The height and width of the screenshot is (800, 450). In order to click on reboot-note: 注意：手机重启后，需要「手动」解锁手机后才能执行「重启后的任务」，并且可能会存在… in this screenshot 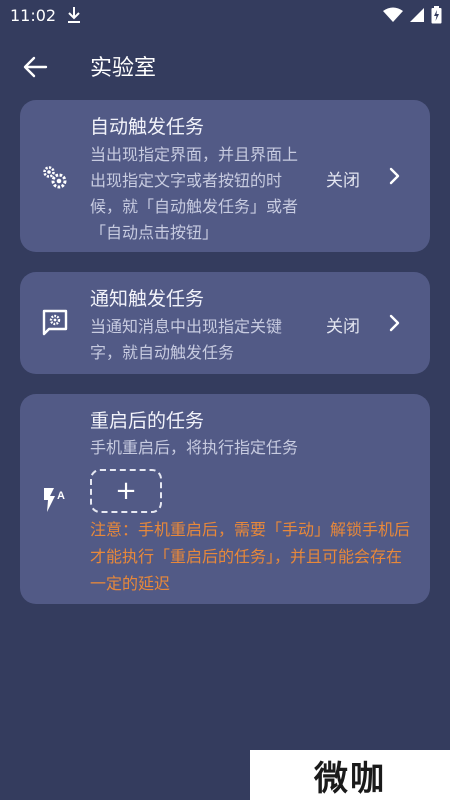, I will do `click(250, 556)`.